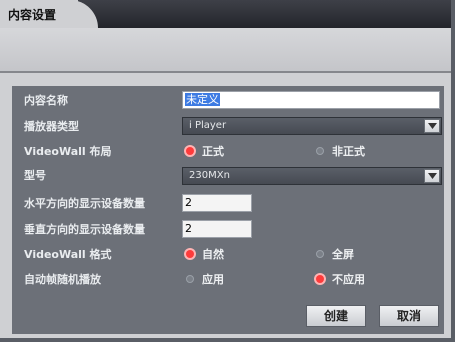  What do you see at coordinates (84, 229) in the screenshot?
I see `vertical-count-label: 垂直方向的显示设备数量` at bounding box center [84, 229].